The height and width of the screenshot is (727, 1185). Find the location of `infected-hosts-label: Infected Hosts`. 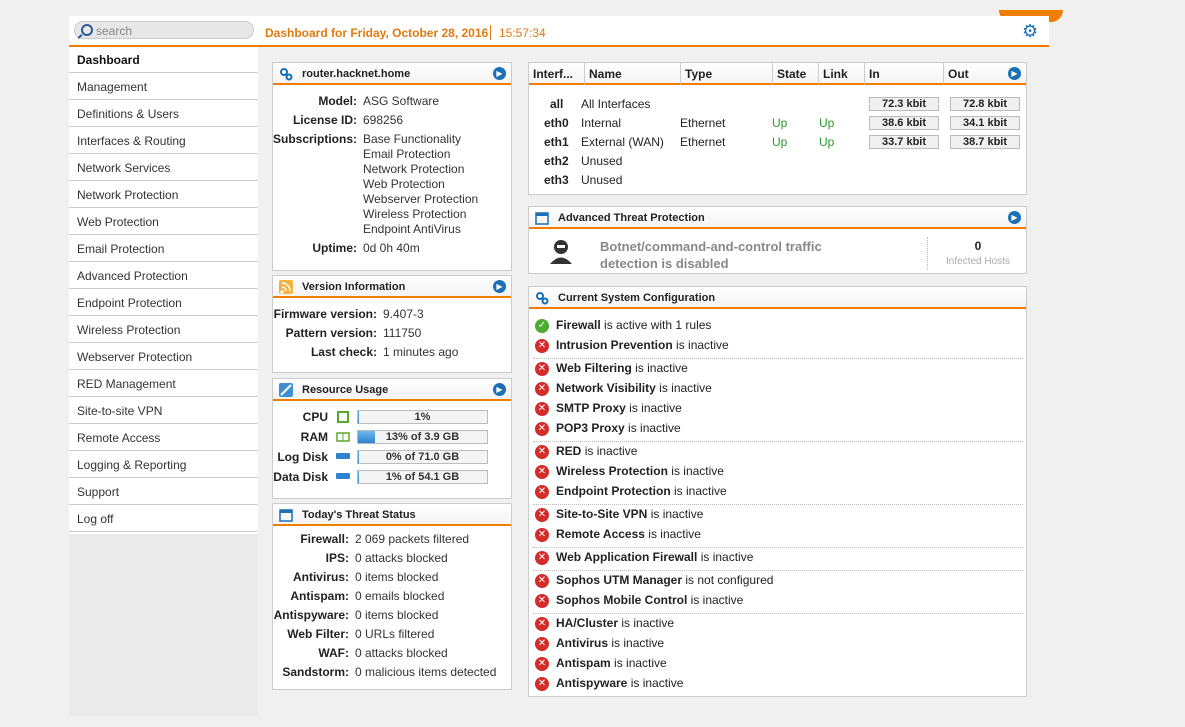

infected-hosts-label: Infected Hosts is located at coordinates (978, 261).